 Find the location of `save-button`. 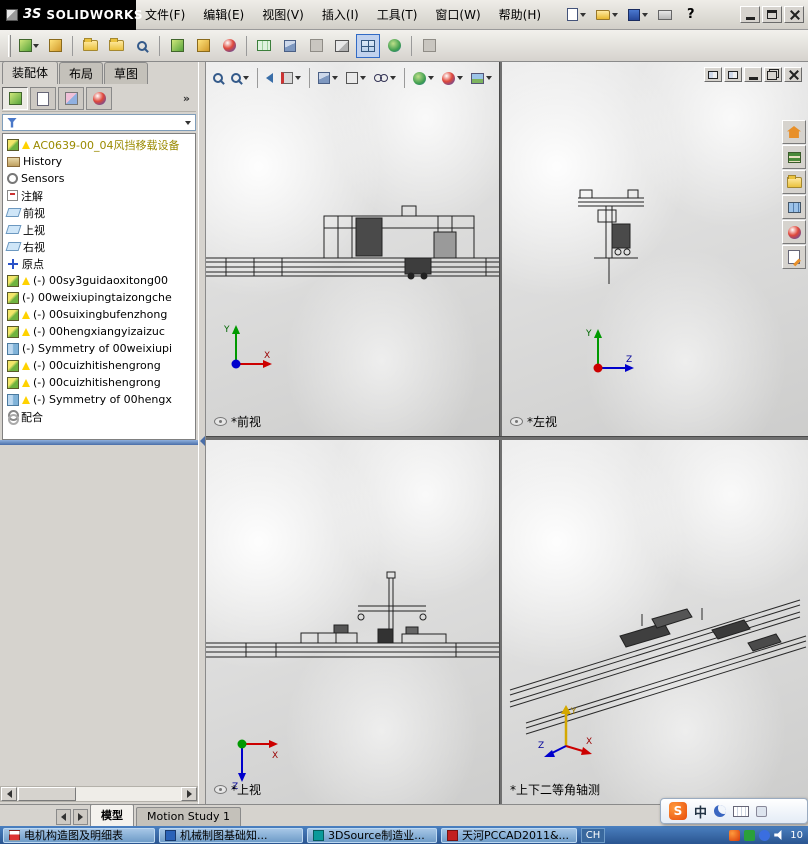

save-button is located at coordinates (638, 15).